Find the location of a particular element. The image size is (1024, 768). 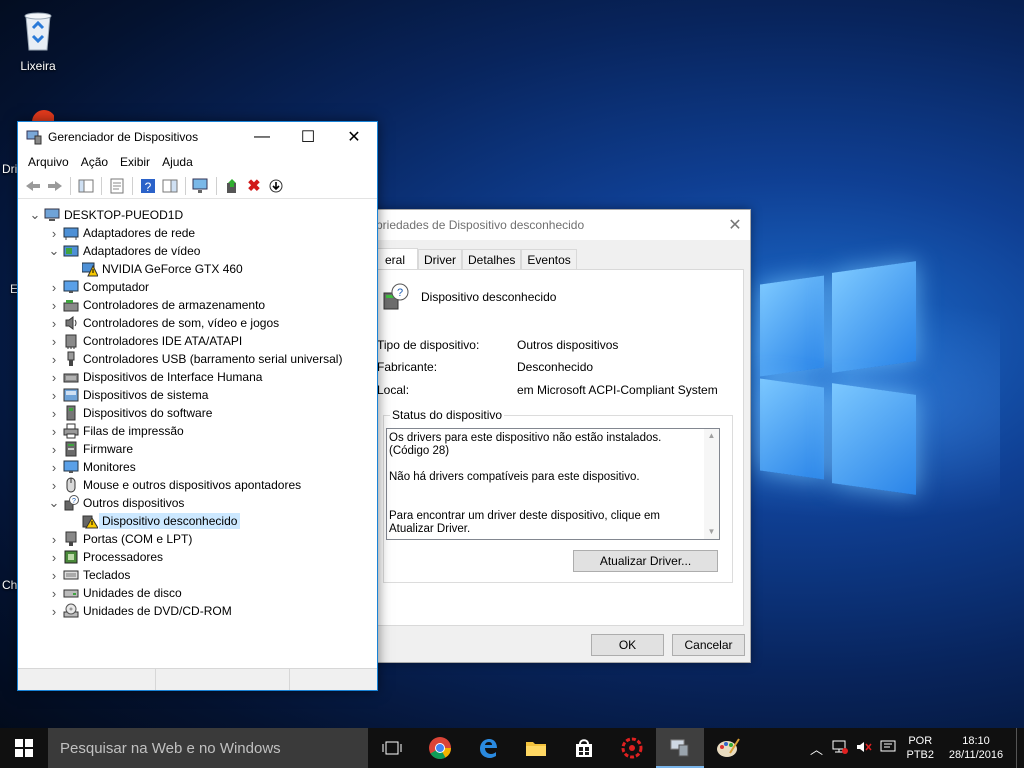

action-center-icon is located at coordinates (888, 748).